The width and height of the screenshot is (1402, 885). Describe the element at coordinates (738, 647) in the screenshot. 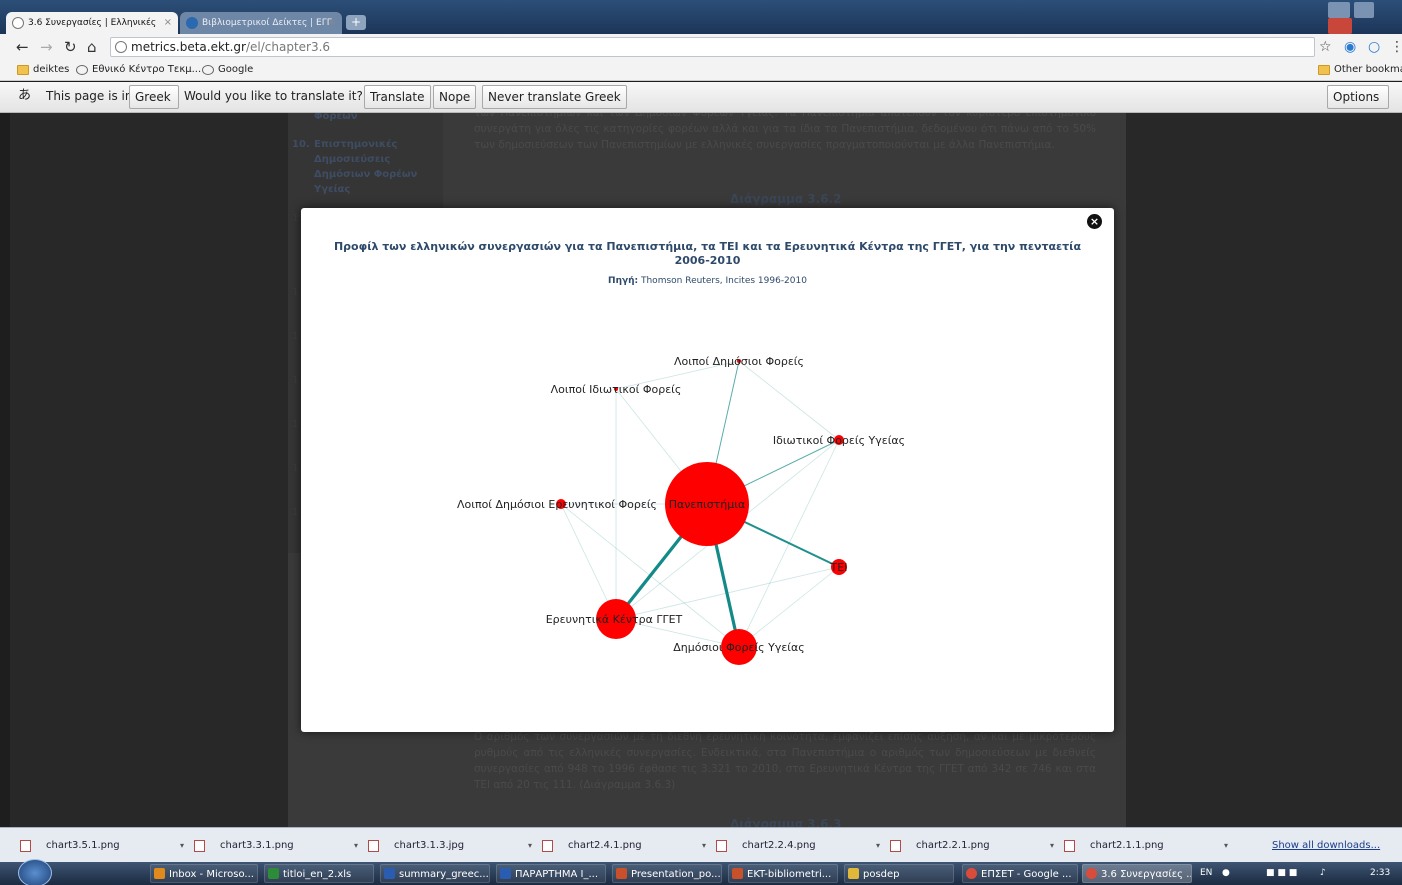

I see `network-node-label: Δημόσιοι Φορείς Υγείας` at that location.